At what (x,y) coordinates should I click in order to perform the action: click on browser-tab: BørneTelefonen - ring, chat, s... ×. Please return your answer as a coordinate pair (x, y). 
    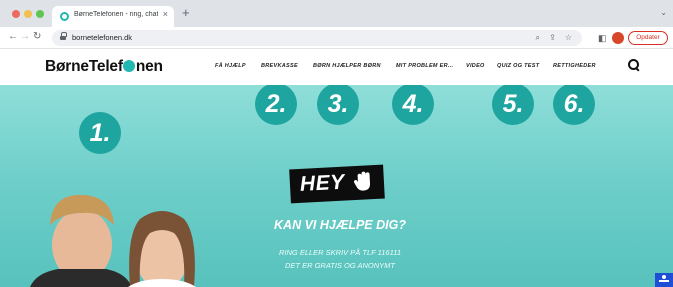
    Looking at the image, I should click on (113, 16).